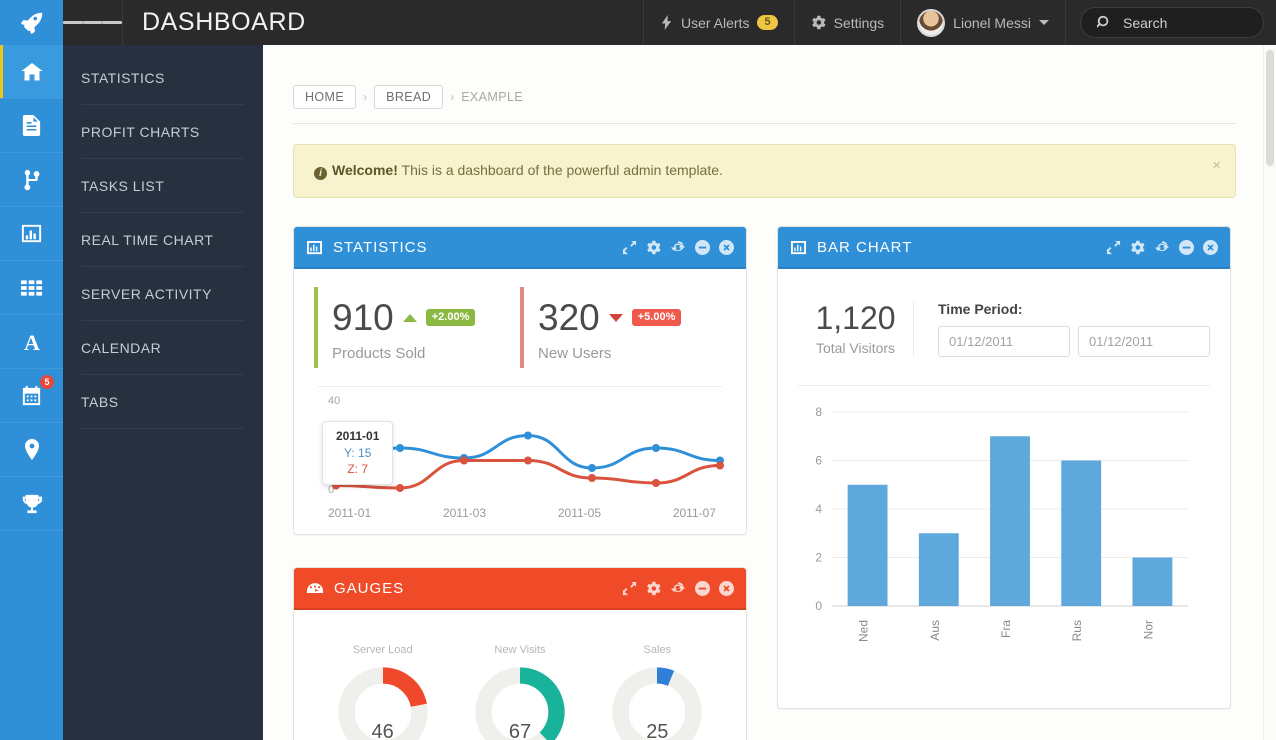  I want to click on svg-text: Ned, so click(864, 631).